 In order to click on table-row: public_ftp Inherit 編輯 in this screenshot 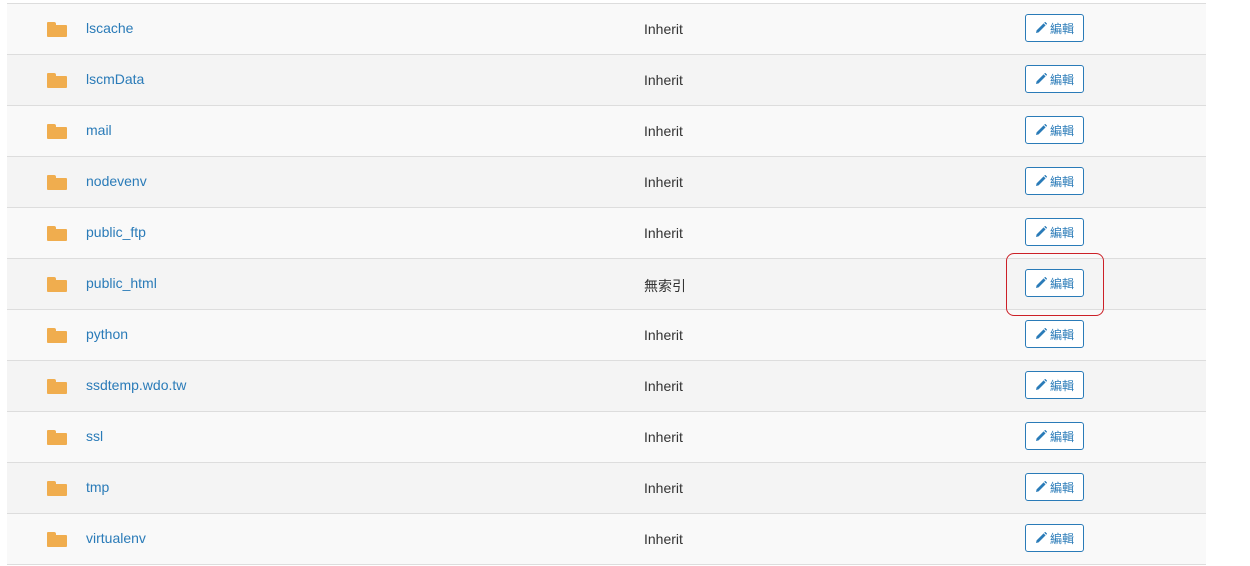, I will do `click(606, 233)`.